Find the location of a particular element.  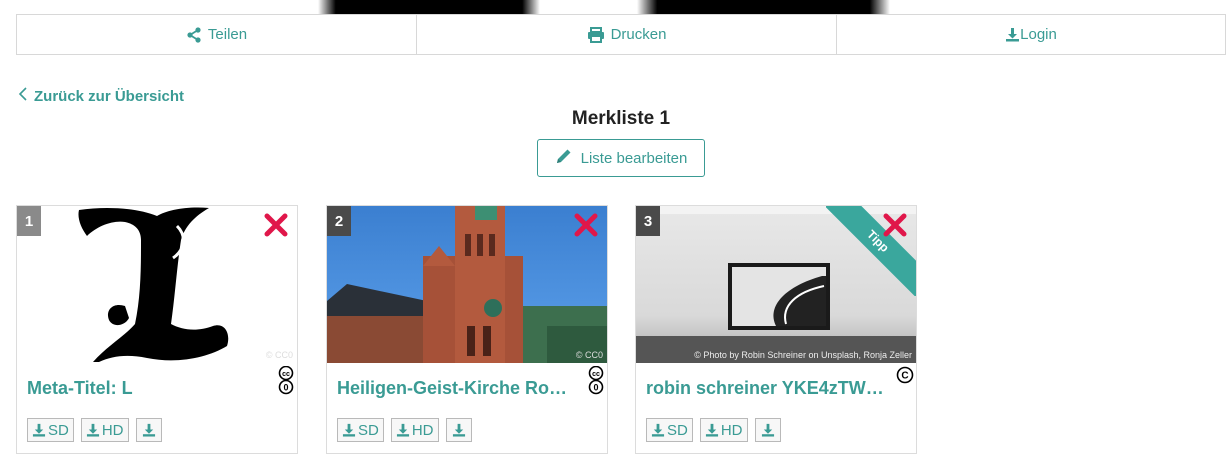

svg-text: C is located at coordinates (904, 376).